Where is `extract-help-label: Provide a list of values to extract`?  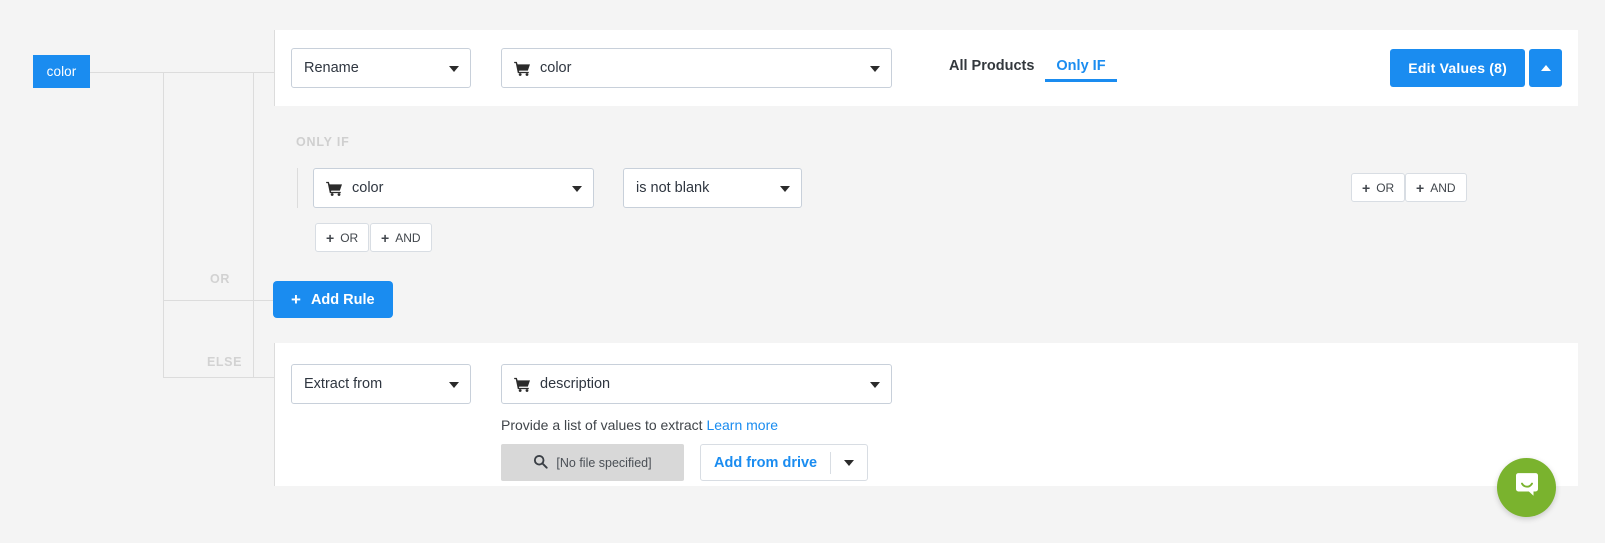
extract-help-label: Provide a list of values to extract is located at coordinates (602, 425).